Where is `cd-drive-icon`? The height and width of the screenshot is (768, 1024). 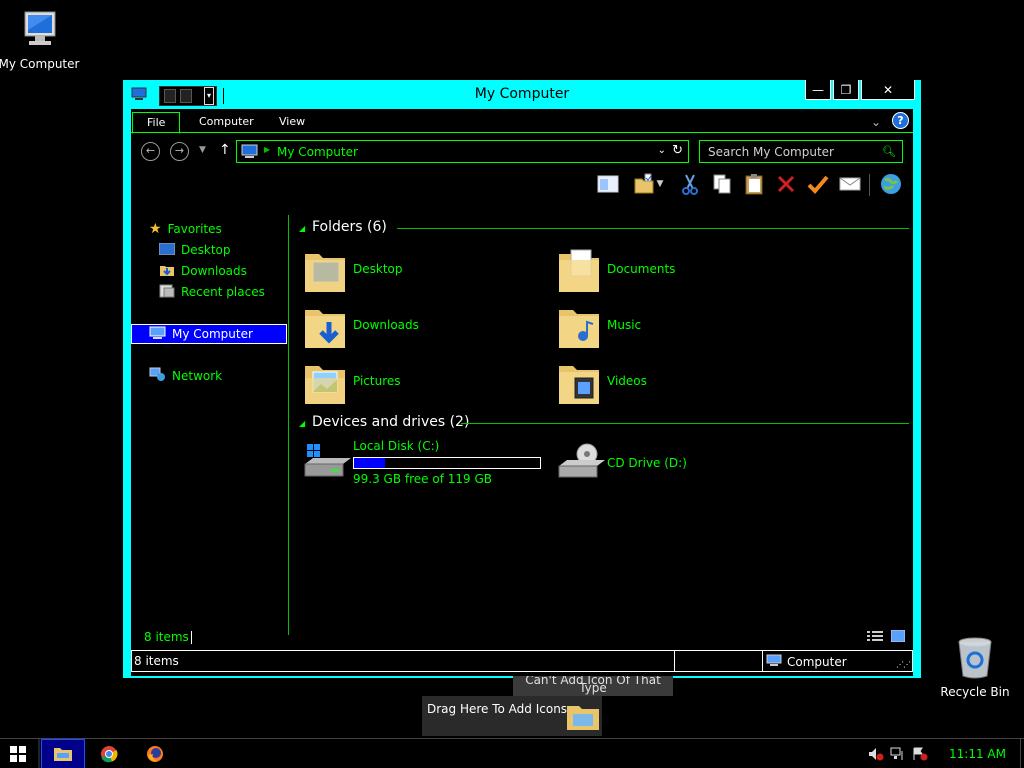 cd-drive-icon is located at coordinates (582, 463).